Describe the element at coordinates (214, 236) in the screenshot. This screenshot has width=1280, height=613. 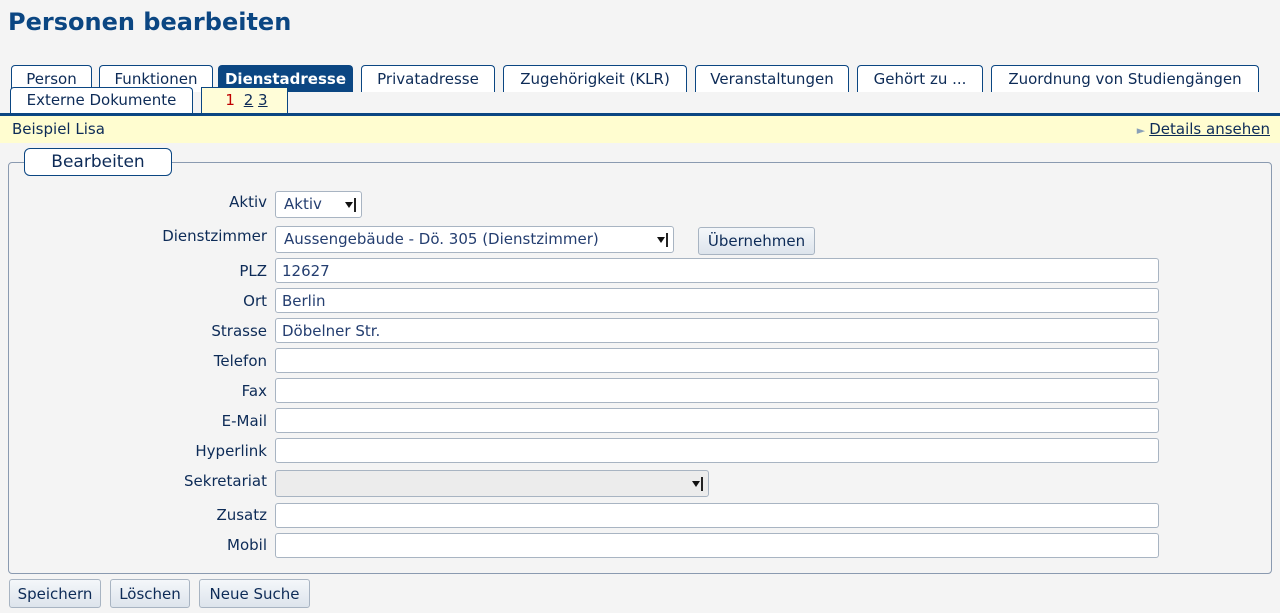
I see `dienstzimmer-label: Dienstzimmer` at that location.